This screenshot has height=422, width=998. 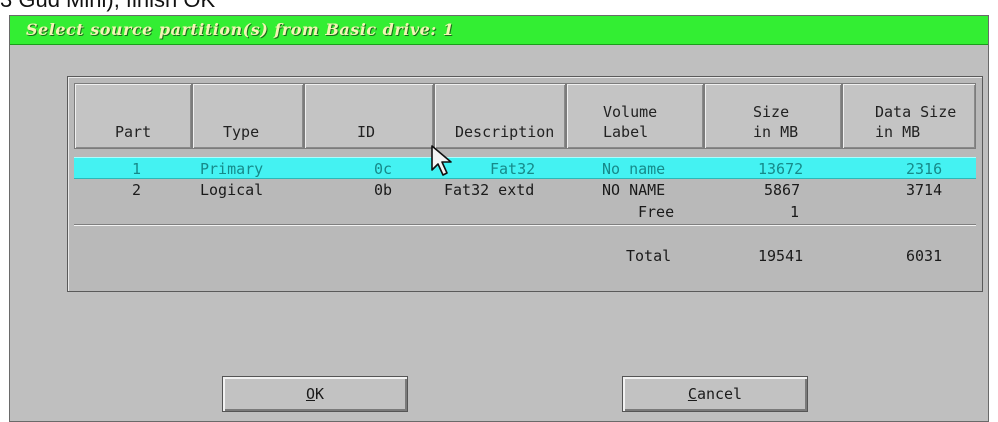 I want to click on cell-data-size: 3714, so click(x=924, y=190).